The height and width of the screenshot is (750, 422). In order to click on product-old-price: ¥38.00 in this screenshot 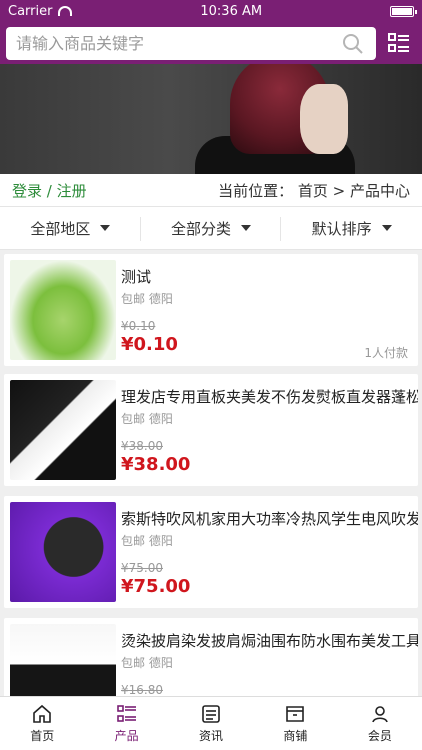, I will do `click(142, 446)`.